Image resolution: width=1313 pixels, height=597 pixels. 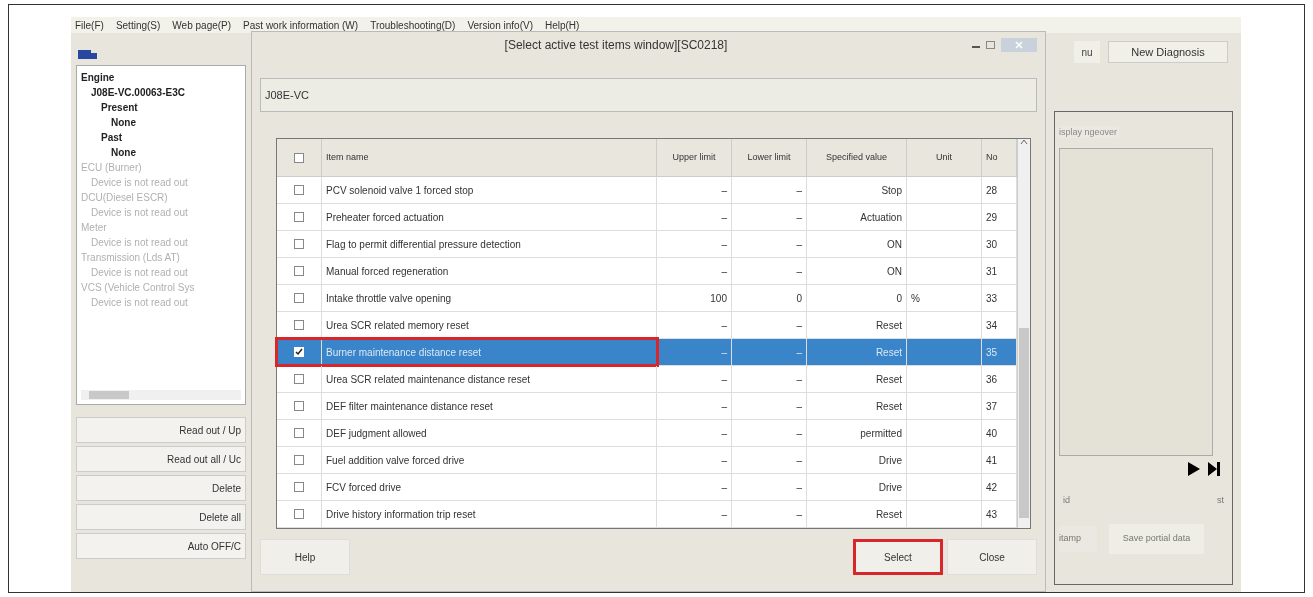 I want to click on column-header: Item name, so click(x=489, y=157).